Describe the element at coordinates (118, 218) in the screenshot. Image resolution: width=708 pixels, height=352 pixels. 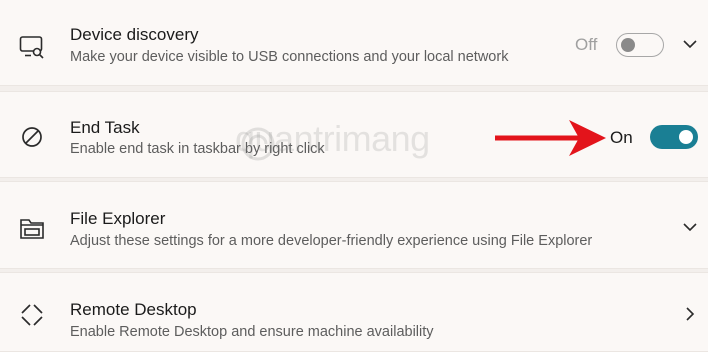
I see `setting-title: File Explorer` at that location.